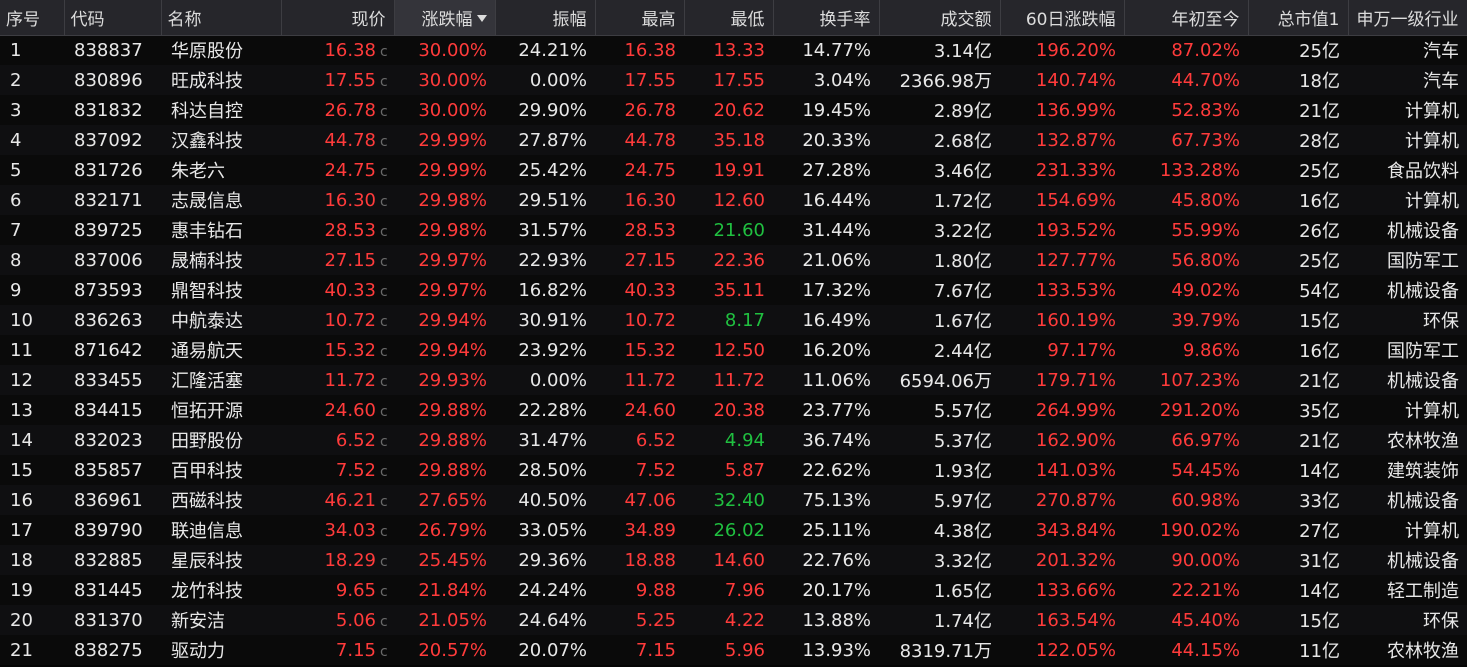 The height and width of the screenshot is (667, 1467). What do you see at coordinates (655, 470) in the screenshot?
I see `cell-high: 7.52` at bounding box center [655, 470].